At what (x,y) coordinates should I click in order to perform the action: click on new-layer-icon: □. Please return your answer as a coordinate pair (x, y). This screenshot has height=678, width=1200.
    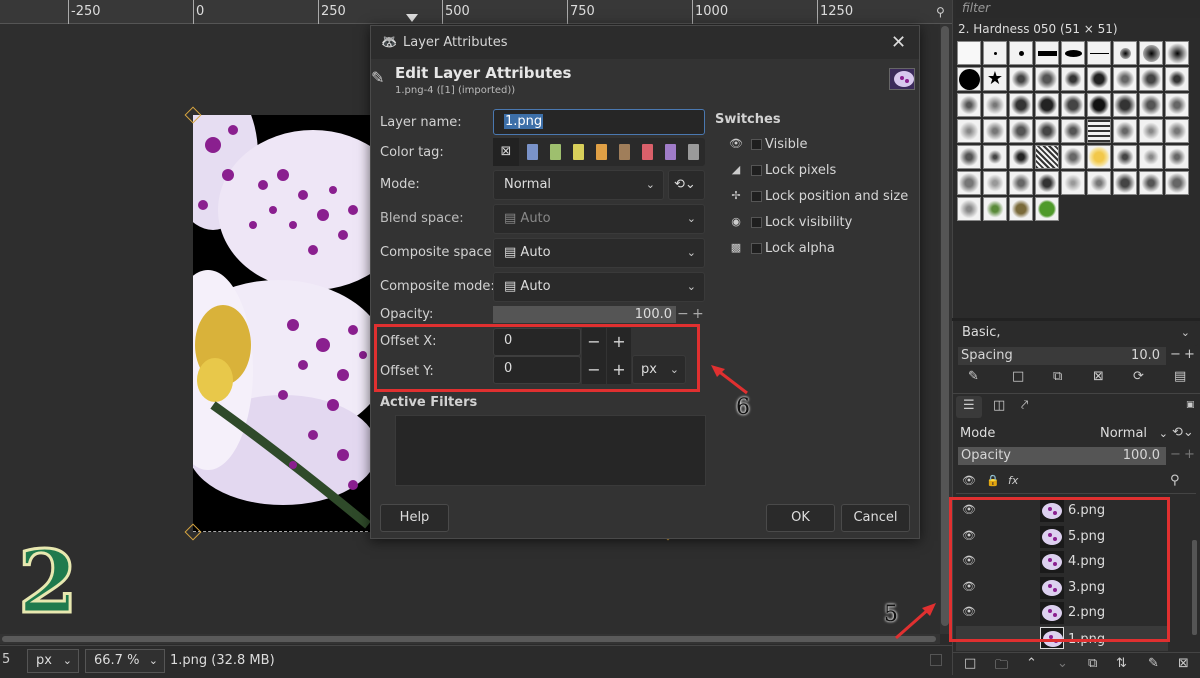
    Looking at the image, I should click on (970, 663).